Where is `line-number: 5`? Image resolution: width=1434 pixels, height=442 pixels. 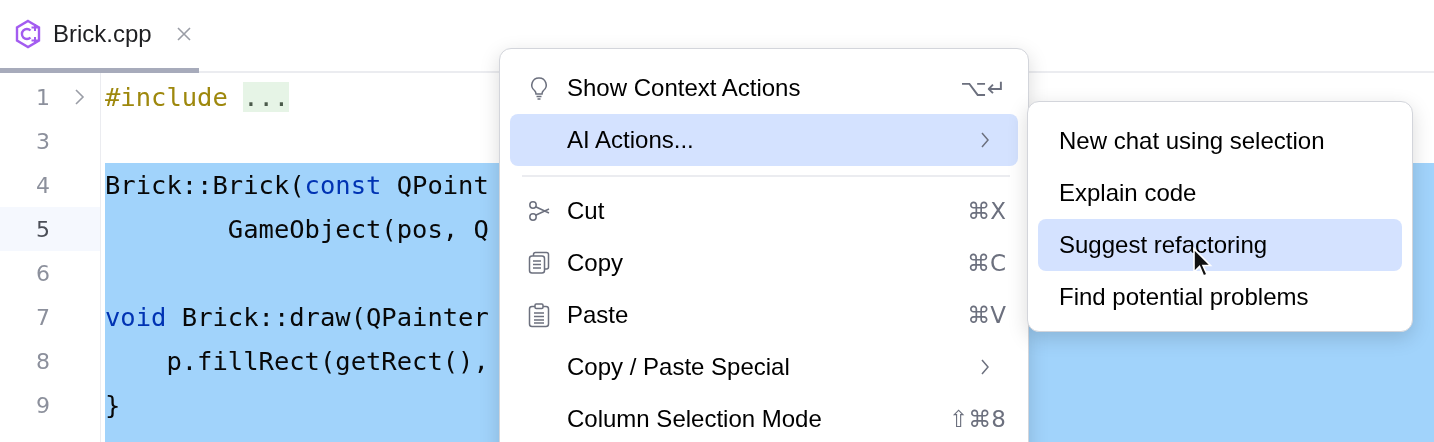
line-number: 5 is located at coordinates (42, 229).